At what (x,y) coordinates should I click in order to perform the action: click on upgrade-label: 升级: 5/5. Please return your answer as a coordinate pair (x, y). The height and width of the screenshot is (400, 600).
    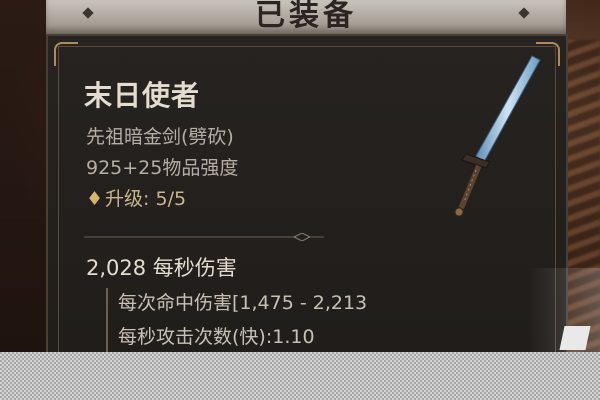
    Looking at the image, I should click on (146, 199).